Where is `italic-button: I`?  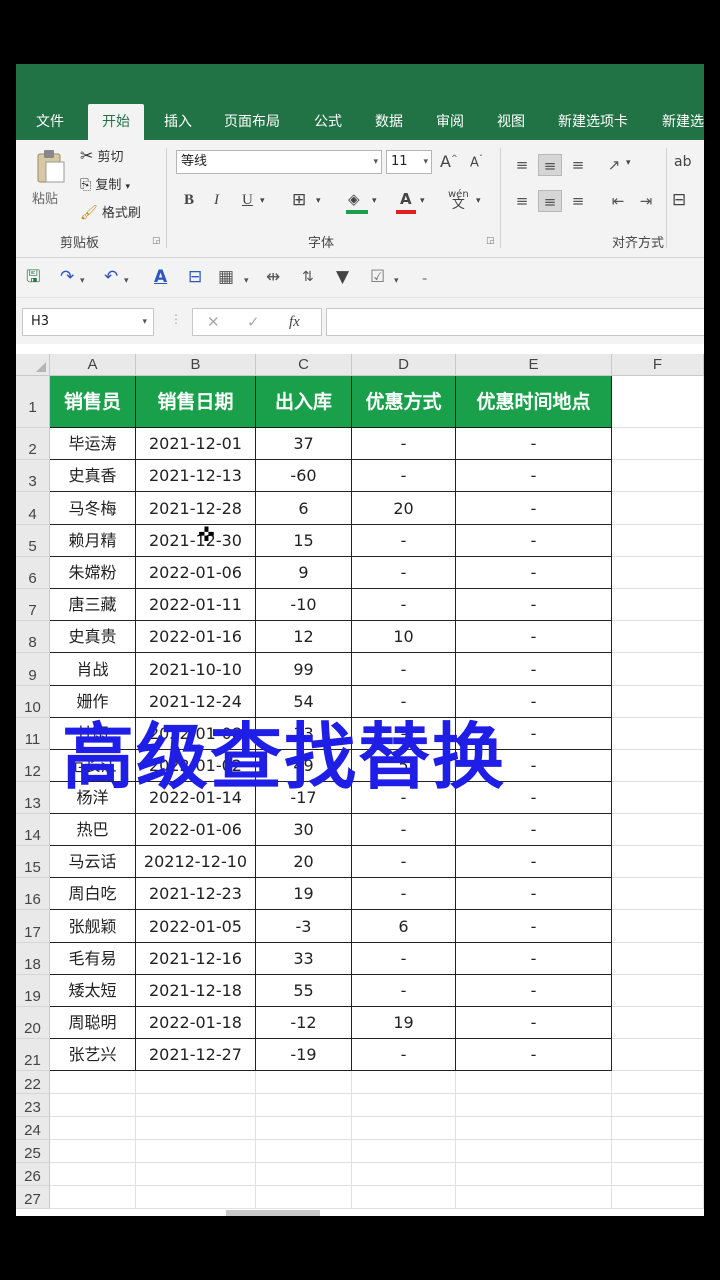 italic-button: I is located at coordinates (216, 200).